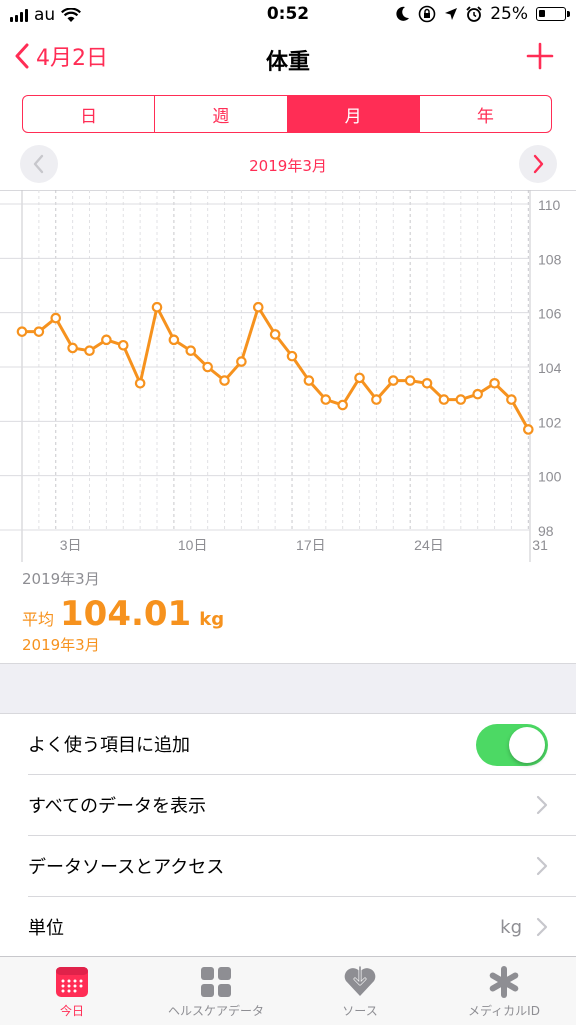  I want to click on nav-bar: 4月2日 体重, so click(288, 60).